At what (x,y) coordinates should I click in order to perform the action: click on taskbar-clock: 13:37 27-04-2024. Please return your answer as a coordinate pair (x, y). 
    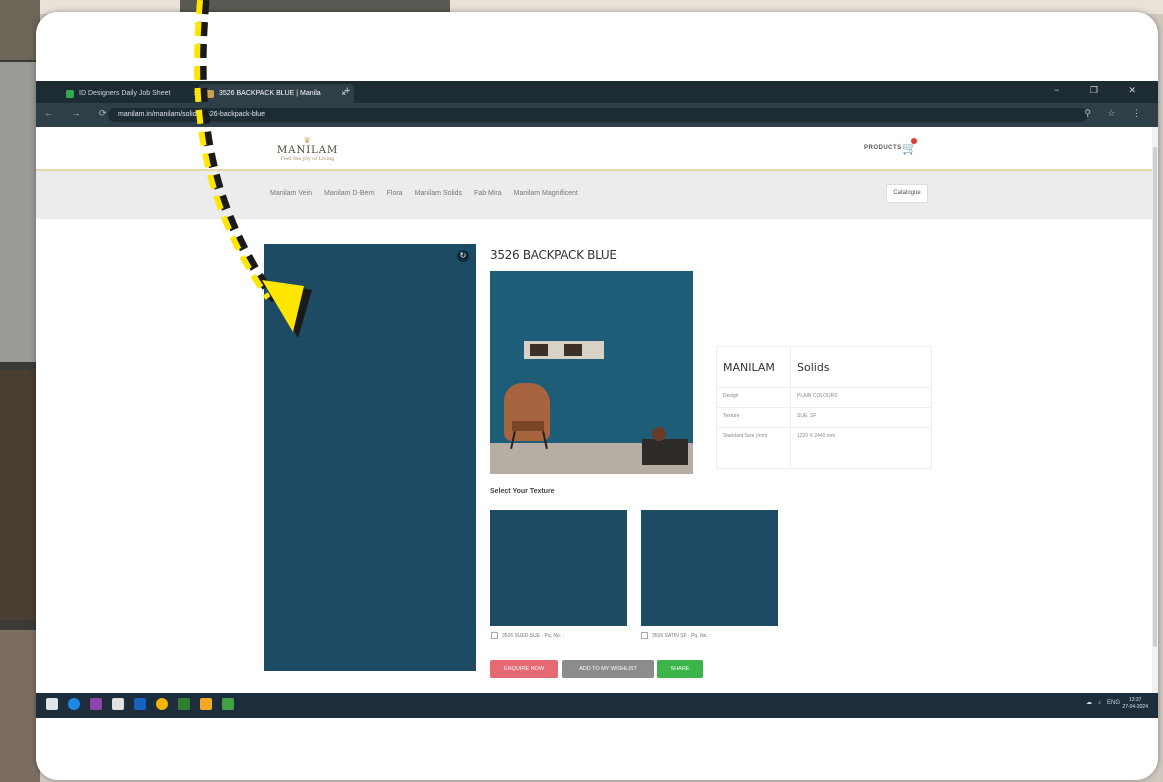
    Looking at the image, I should click on (1135, 704).